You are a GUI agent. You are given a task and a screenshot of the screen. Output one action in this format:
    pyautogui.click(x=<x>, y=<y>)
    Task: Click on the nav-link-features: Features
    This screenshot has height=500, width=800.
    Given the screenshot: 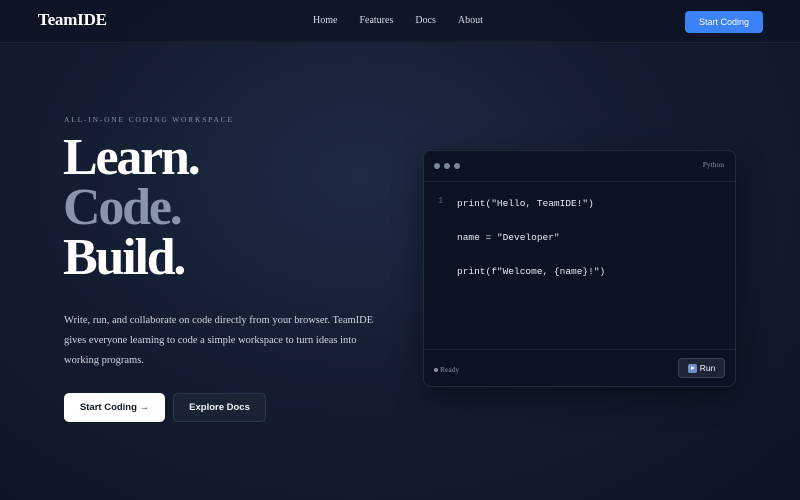 What is the action you would take?
    pyautogui.click(x=376, y=20)
    